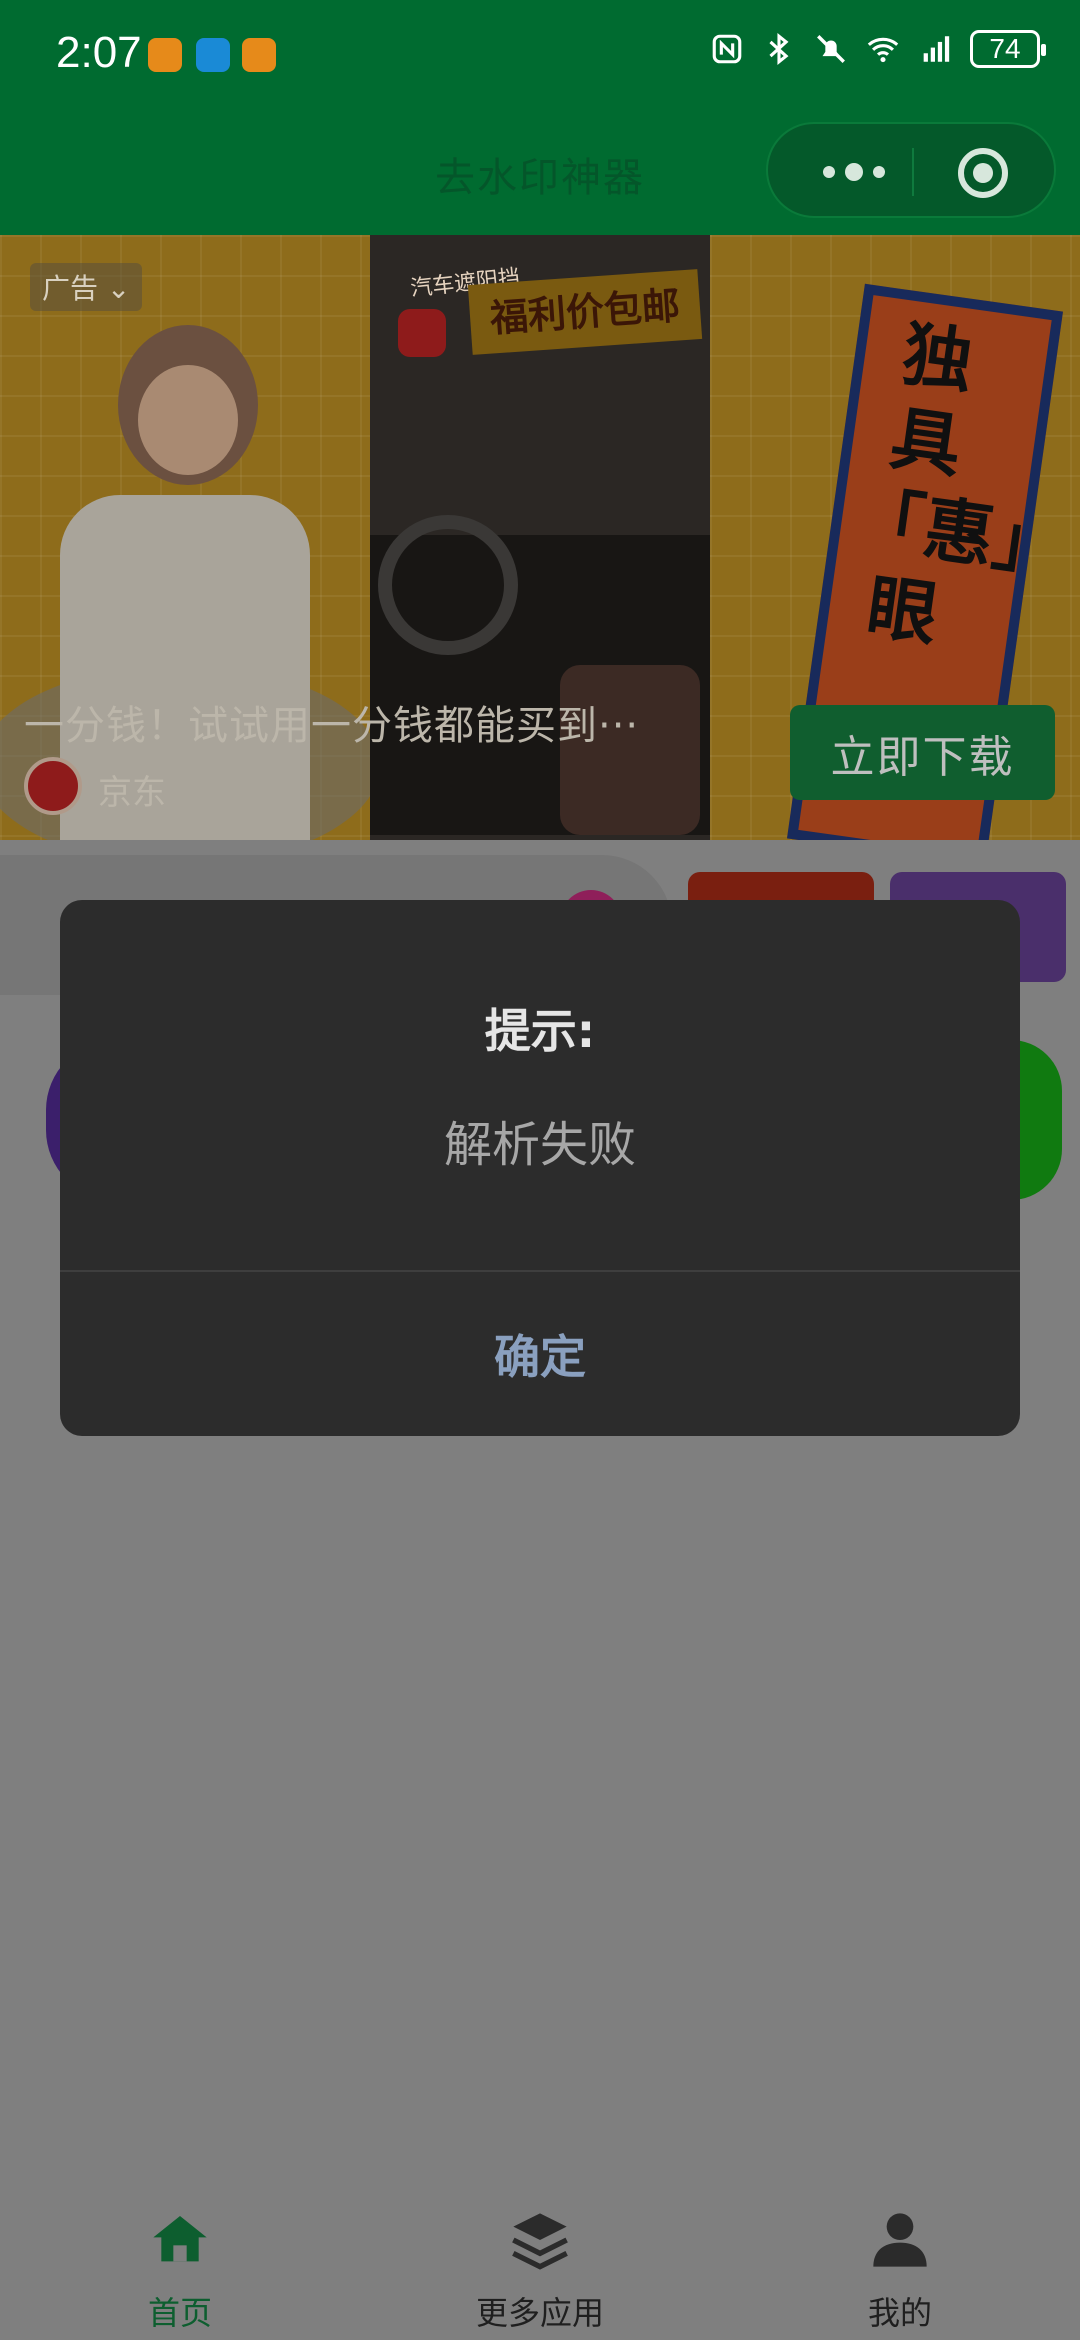 The image size is (1080, 2340). Describe the element at coordinates (540, 1031) in the screenshot. I see `dialog-title: 提示:` at that location.